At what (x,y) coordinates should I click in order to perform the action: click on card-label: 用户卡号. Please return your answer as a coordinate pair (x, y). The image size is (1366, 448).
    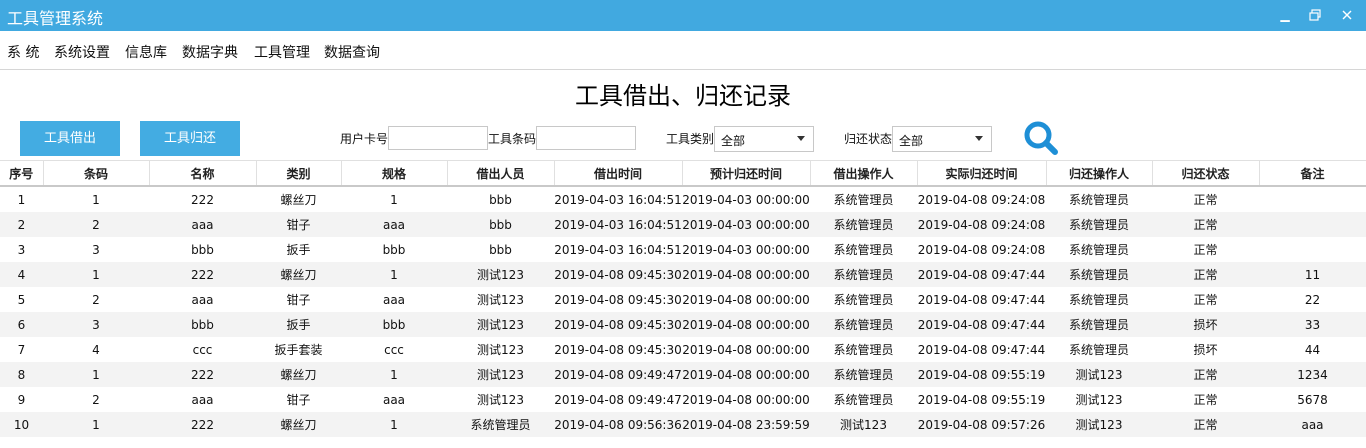
    Looking at the image, I should click on (364, 139).